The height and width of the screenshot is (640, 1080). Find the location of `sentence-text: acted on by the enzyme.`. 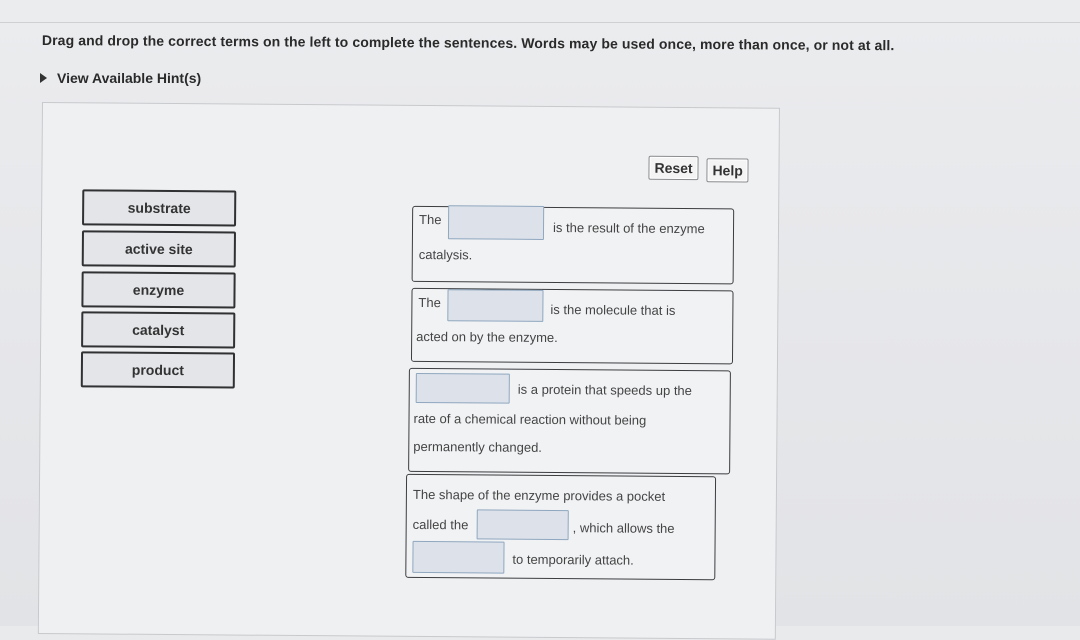

sentence-text: acted on by the enzyme. is located at coordinates (487, 337).